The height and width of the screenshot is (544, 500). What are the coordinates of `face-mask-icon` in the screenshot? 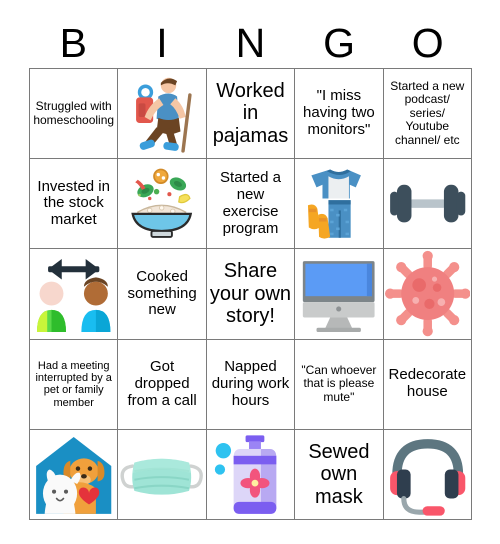 It's located at (161, 474).